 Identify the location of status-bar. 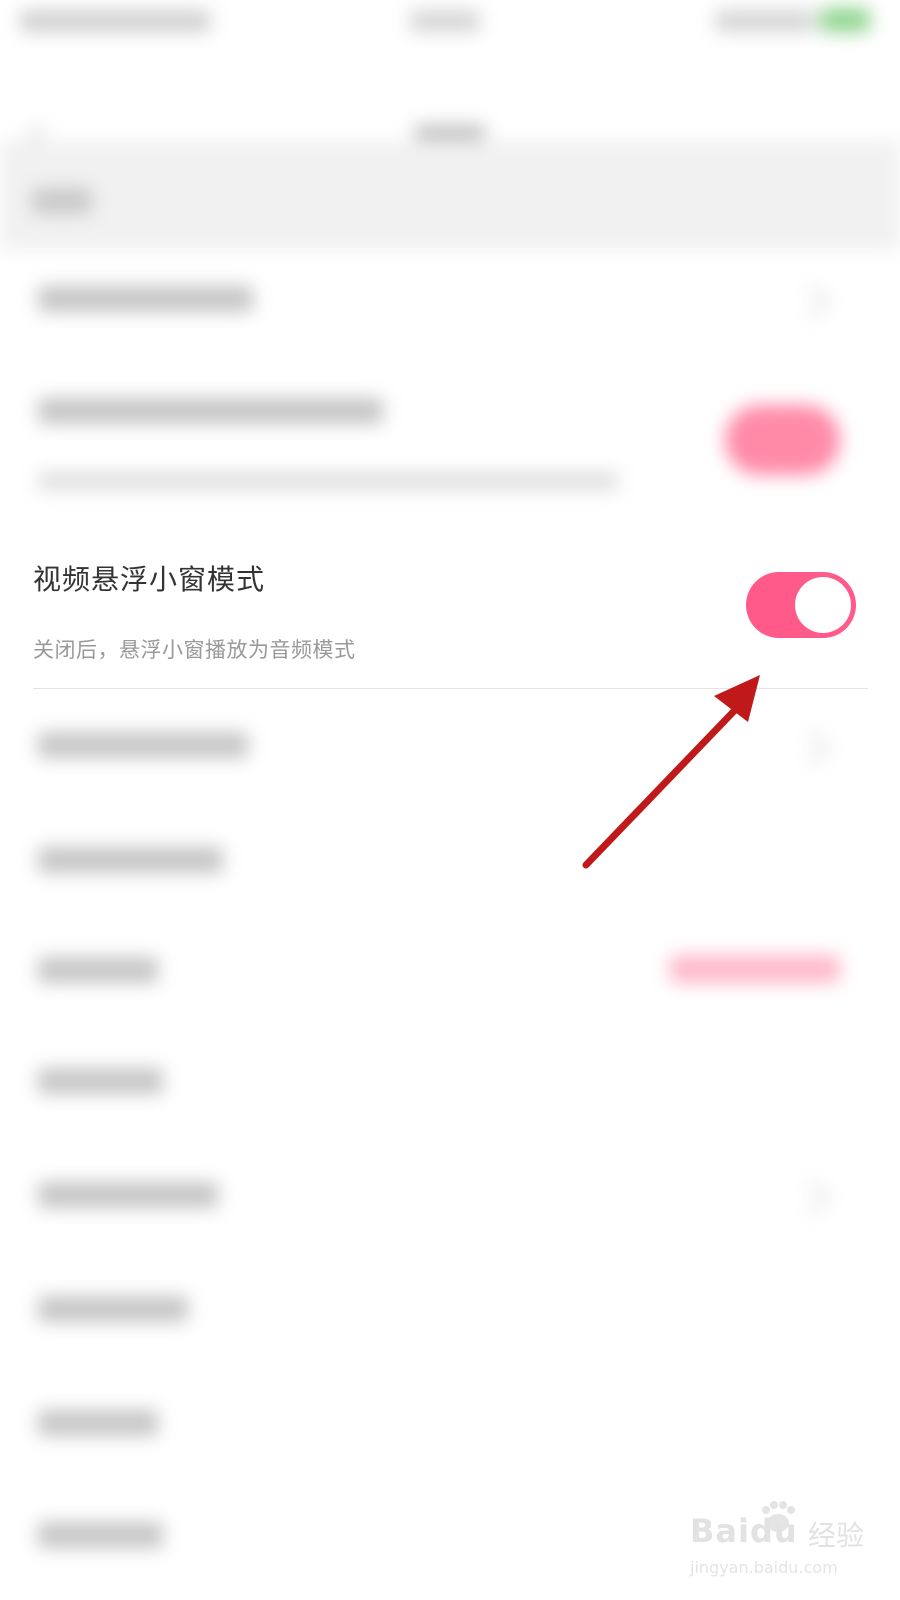
(450, 25).